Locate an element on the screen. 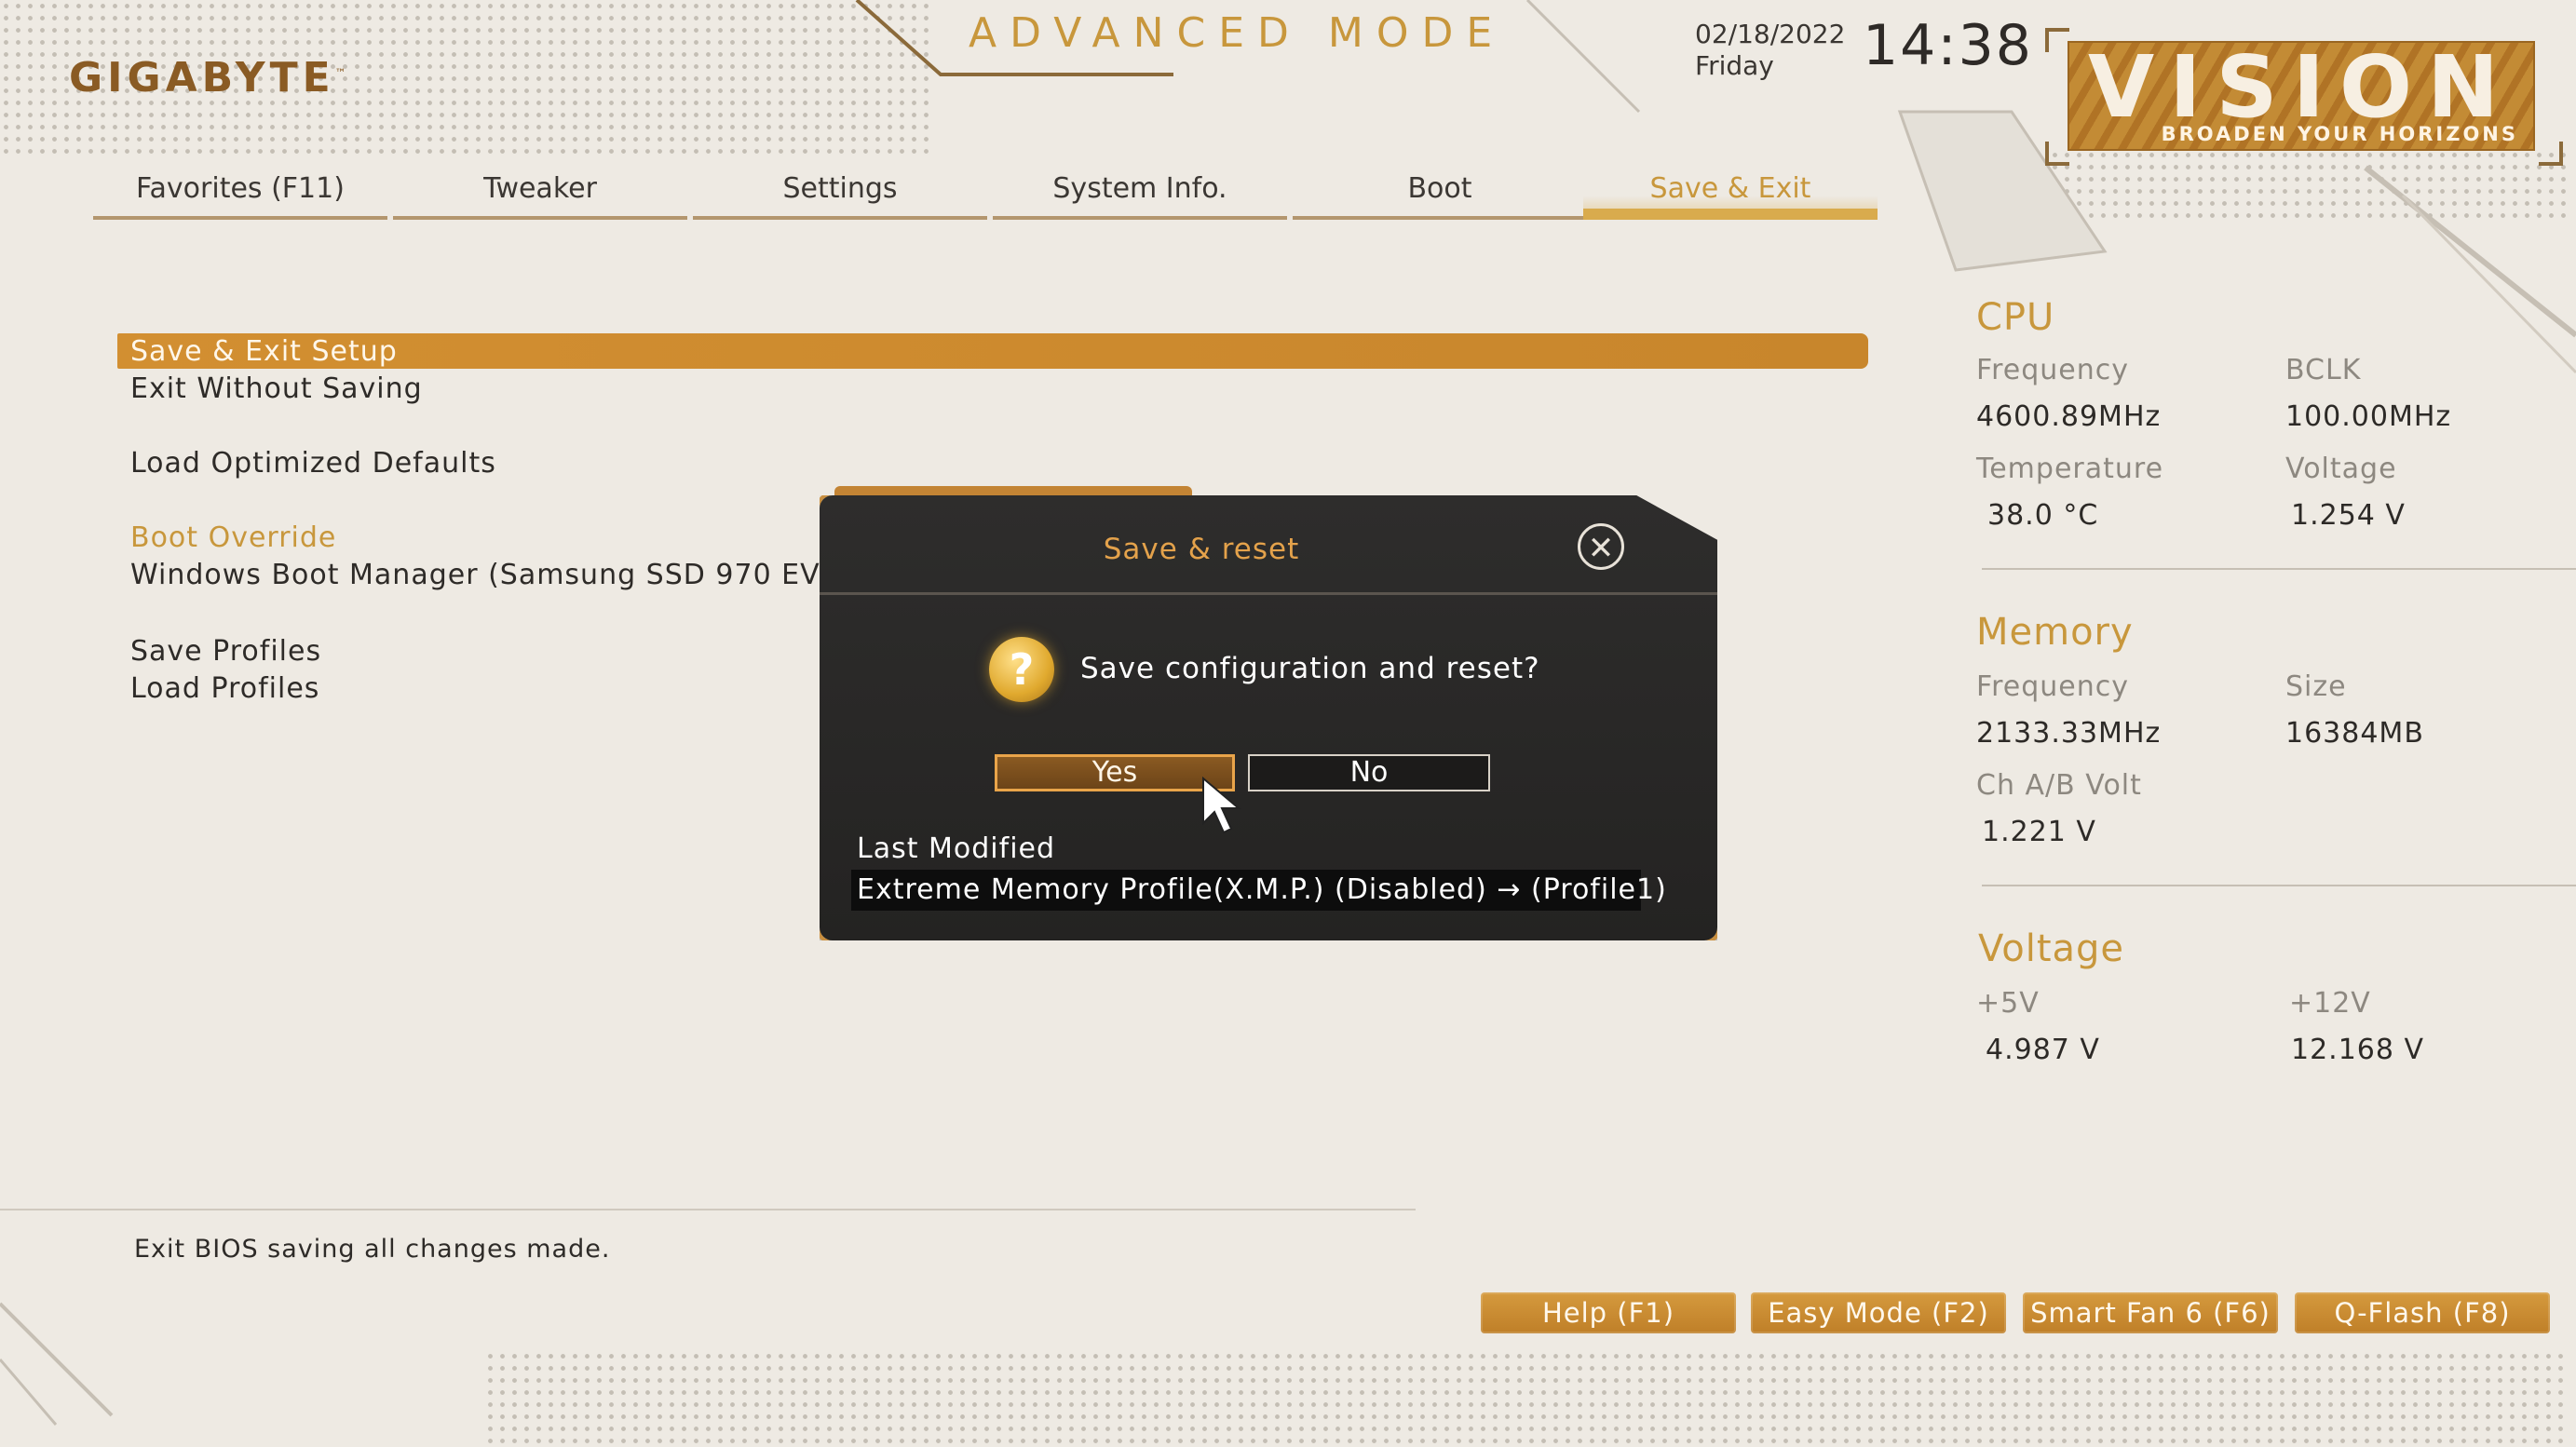 Image resolution: width=2576 pixels, height=1447 pixels. cpu-temperature-value: 38.0 °C is located at coordinates (2043, 515).